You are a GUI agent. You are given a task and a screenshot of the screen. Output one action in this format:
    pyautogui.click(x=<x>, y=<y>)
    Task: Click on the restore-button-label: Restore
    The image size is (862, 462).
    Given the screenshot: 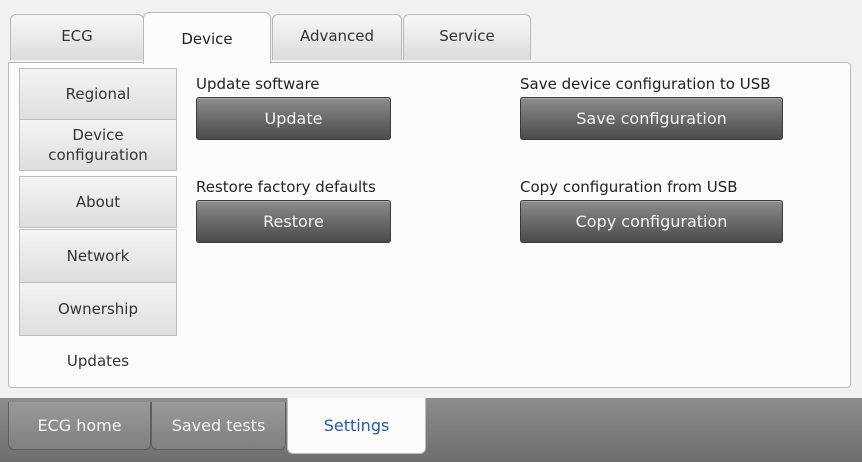 What is the action you would take?
    pyautogui.click(x=293, y=221)
    